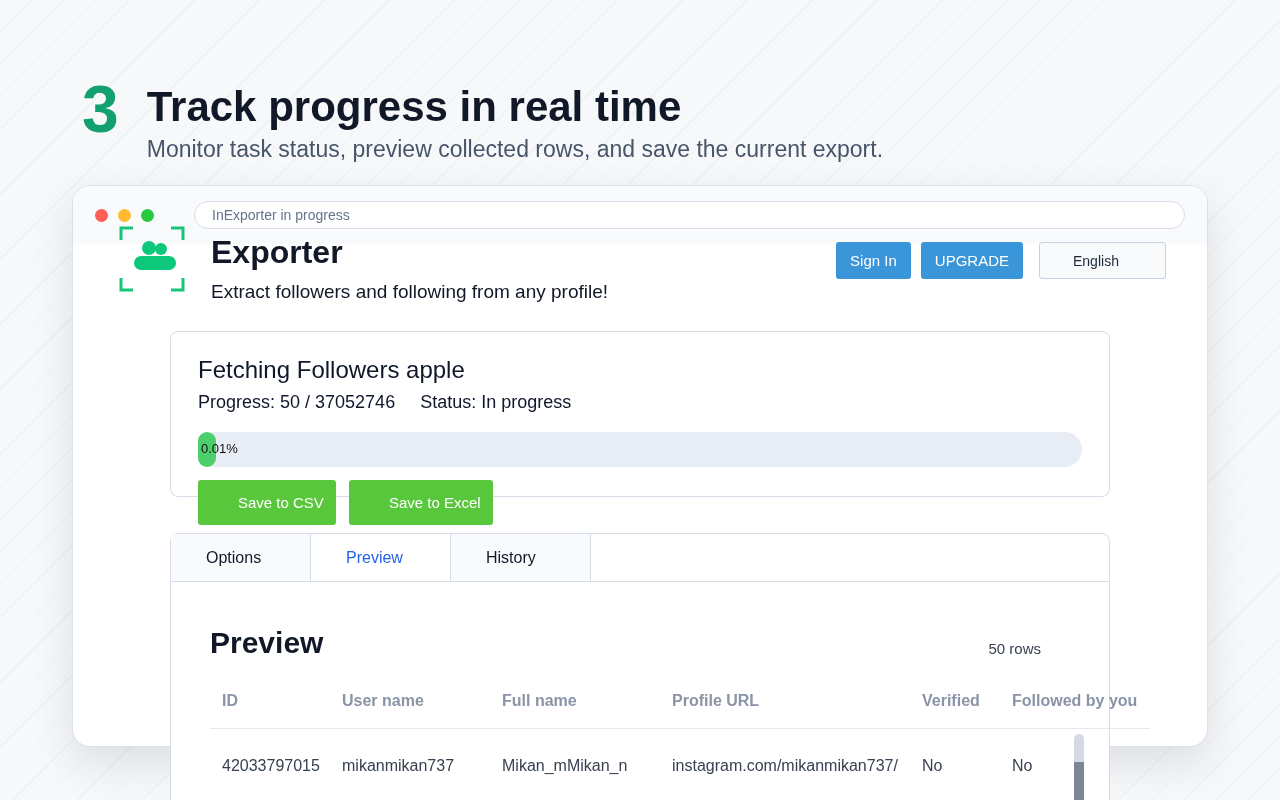 Image resolution: width=1280 pixels, height=800 pixels. What do you see at coordinates (414, 107) in the screenshot?
I see `step-title: Track progress in real time` at bounding box center [414, 107].